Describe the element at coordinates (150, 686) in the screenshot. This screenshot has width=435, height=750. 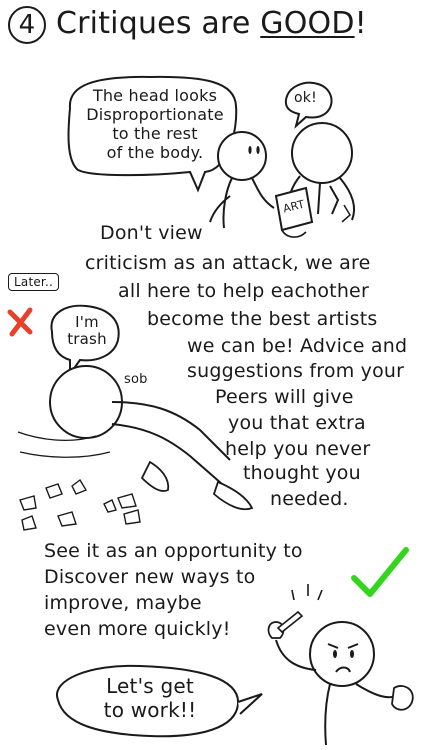
I see `work-line-1: Let's get` at that location.